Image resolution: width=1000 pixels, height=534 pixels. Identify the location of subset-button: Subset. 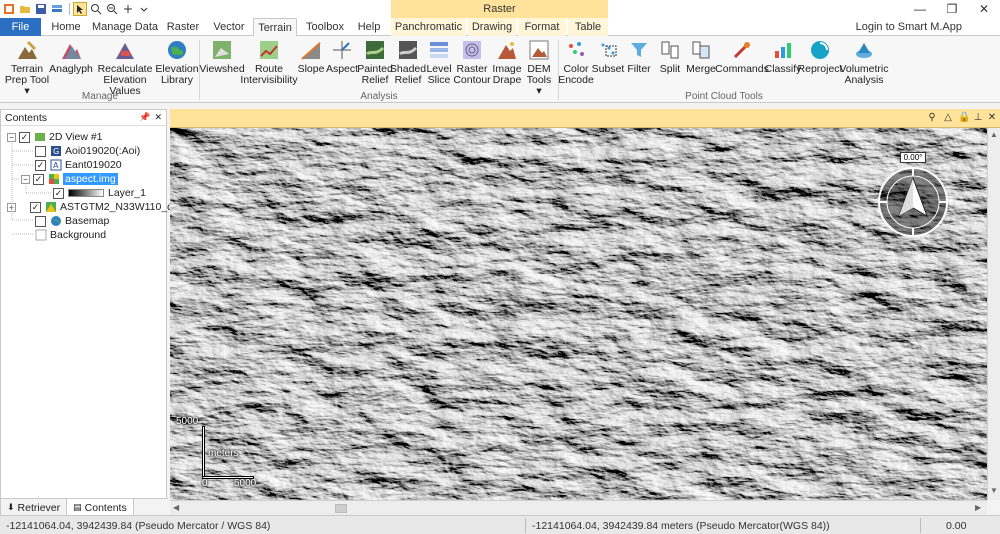
(608, 56).